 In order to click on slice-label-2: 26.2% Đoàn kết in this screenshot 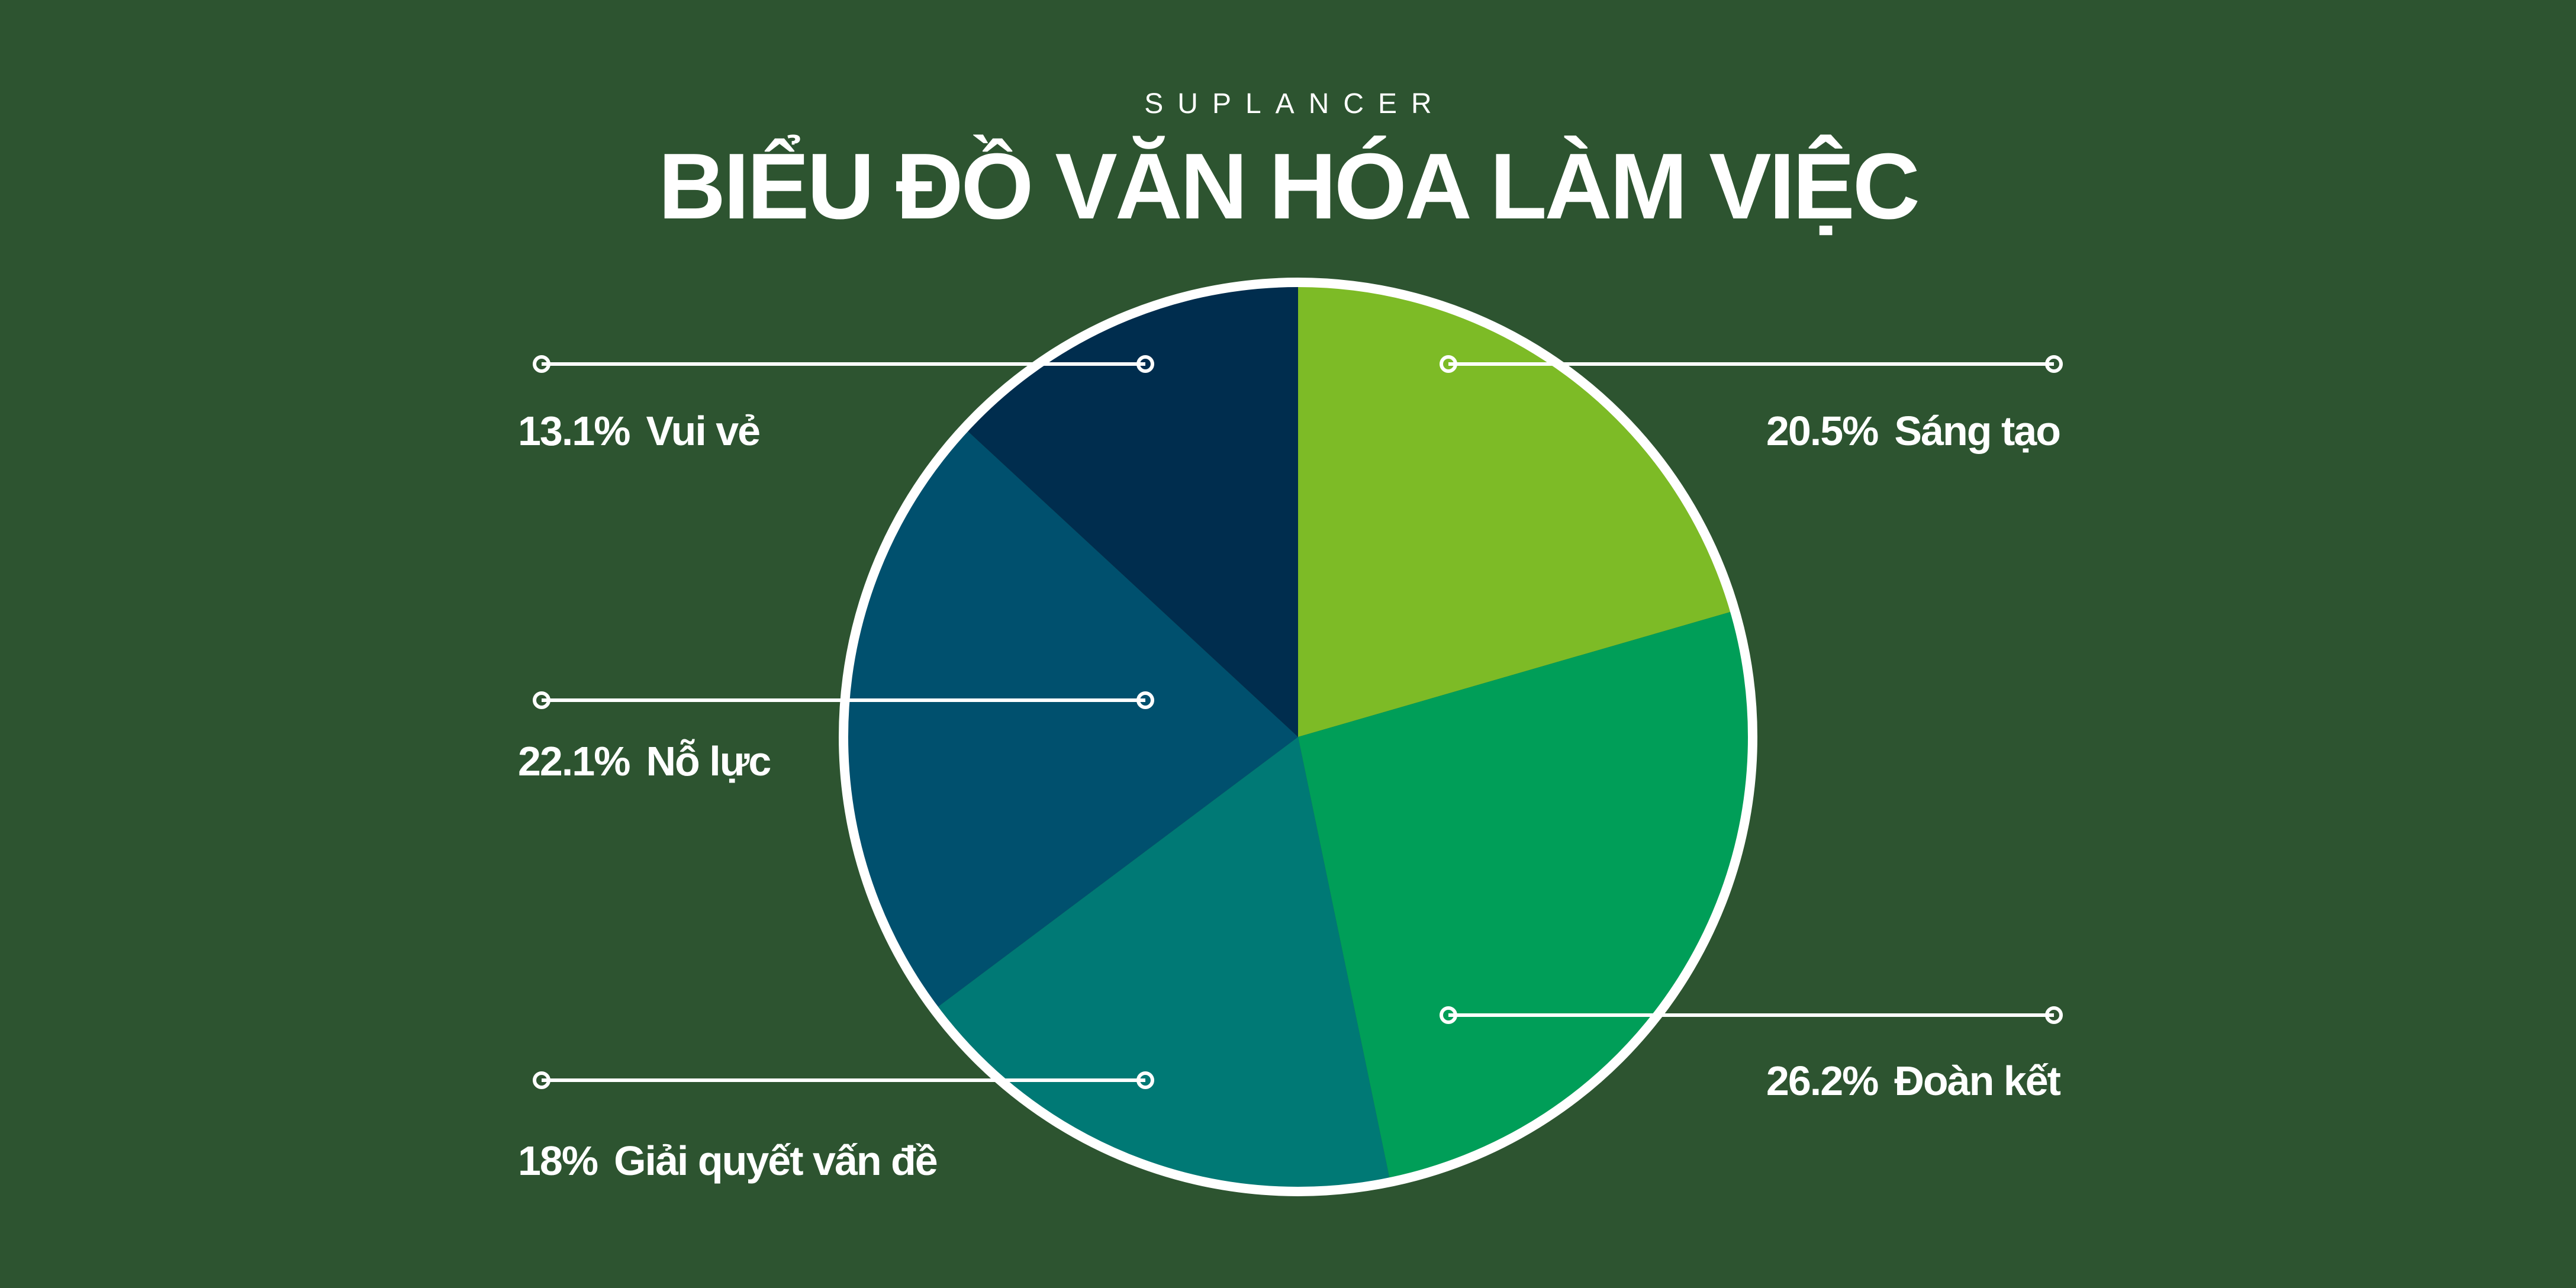, I will do `click(1913, 1081)`.